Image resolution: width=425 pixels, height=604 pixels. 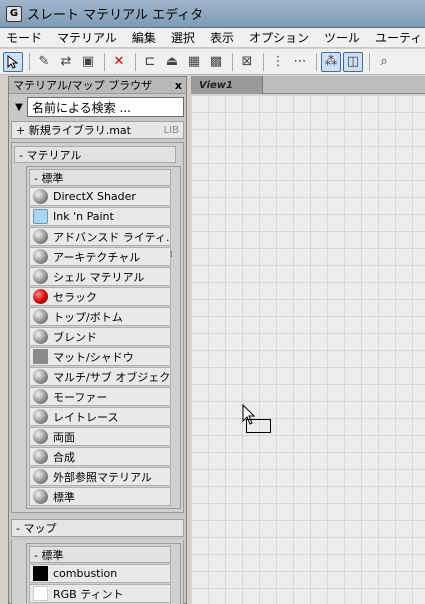 I want to click on view-tab-bar: View1, so click(x=308, y=85).